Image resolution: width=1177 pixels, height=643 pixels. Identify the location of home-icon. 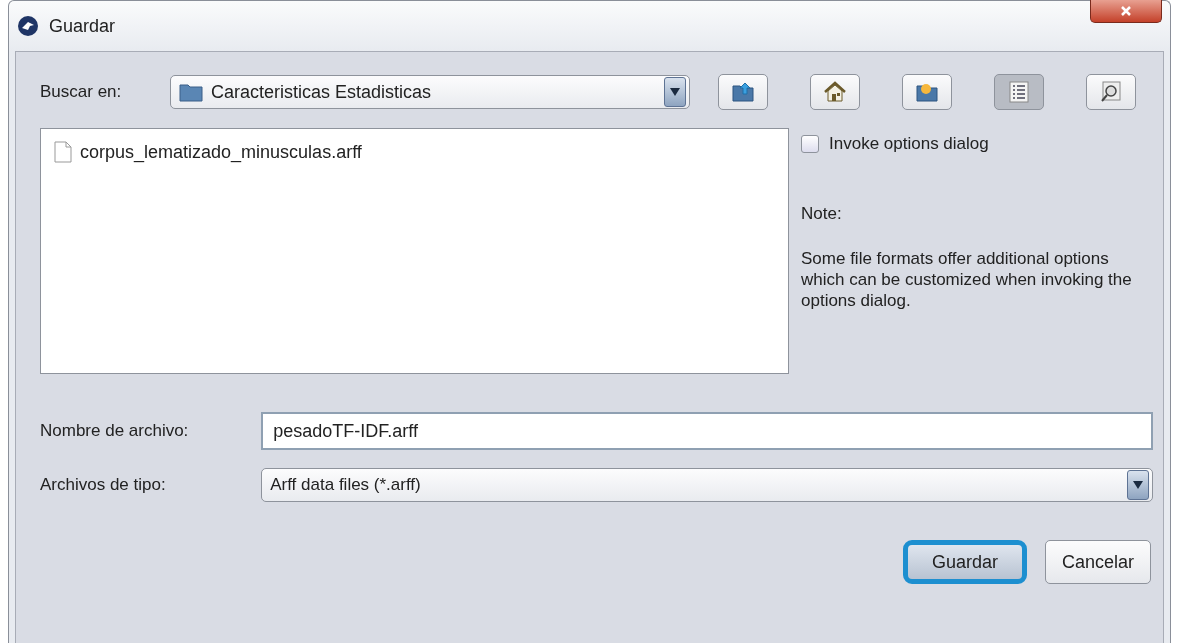
(835, 92).